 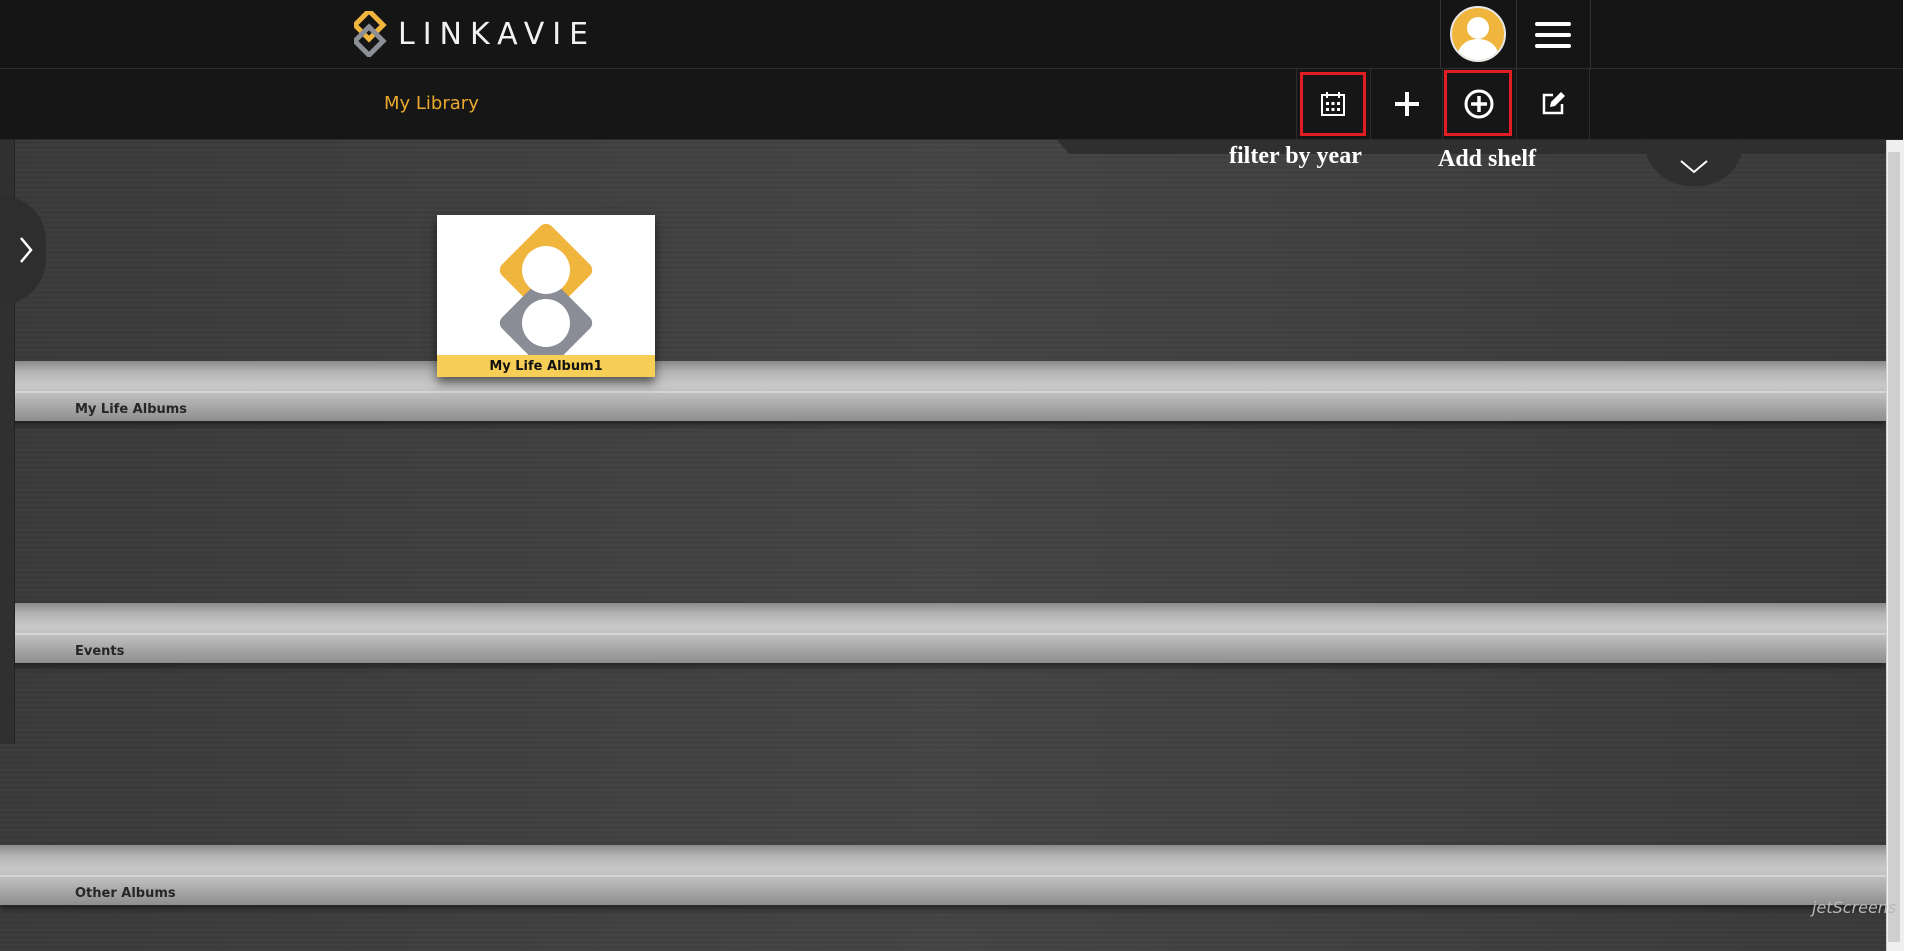 I want to click on add-shelf-highlight, so click(x=1478, y=103).